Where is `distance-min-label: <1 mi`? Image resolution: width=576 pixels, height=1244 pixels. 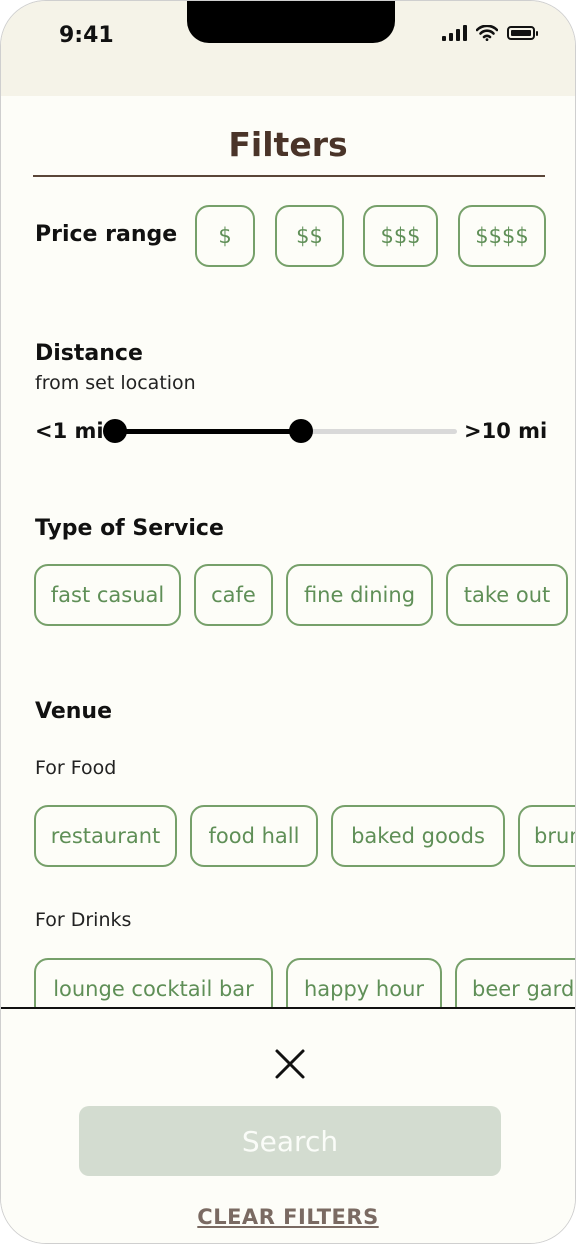 distance-min-label: <1 mi is located at coordinates (69, 431).